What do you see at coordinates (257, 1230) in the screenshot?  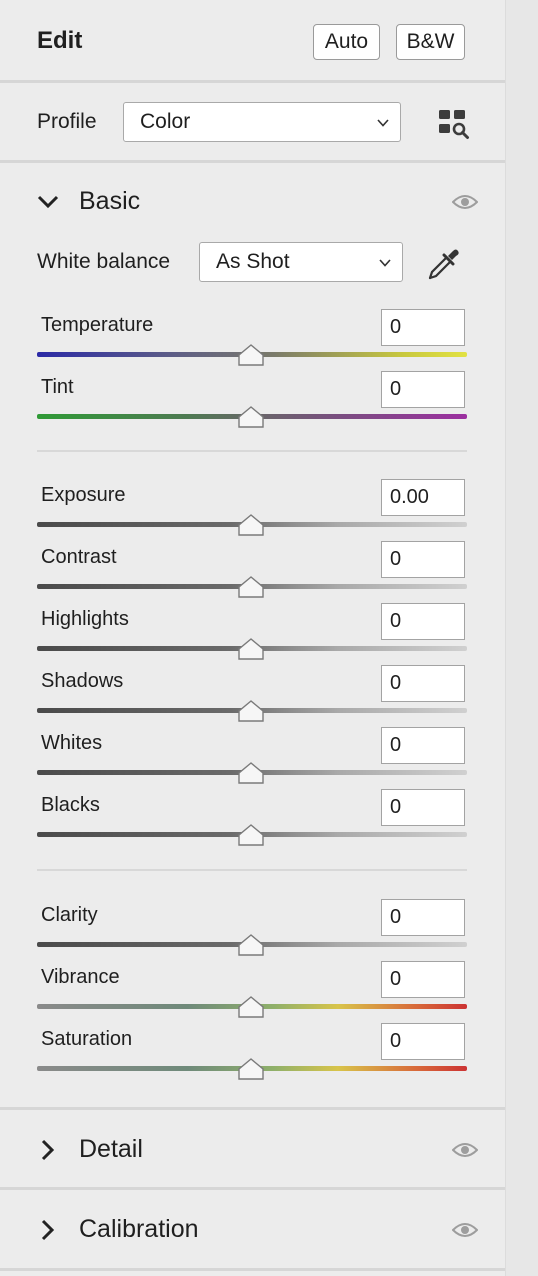 I see `calibration-section-header: Calibration` at bounding box center [257, 1230].